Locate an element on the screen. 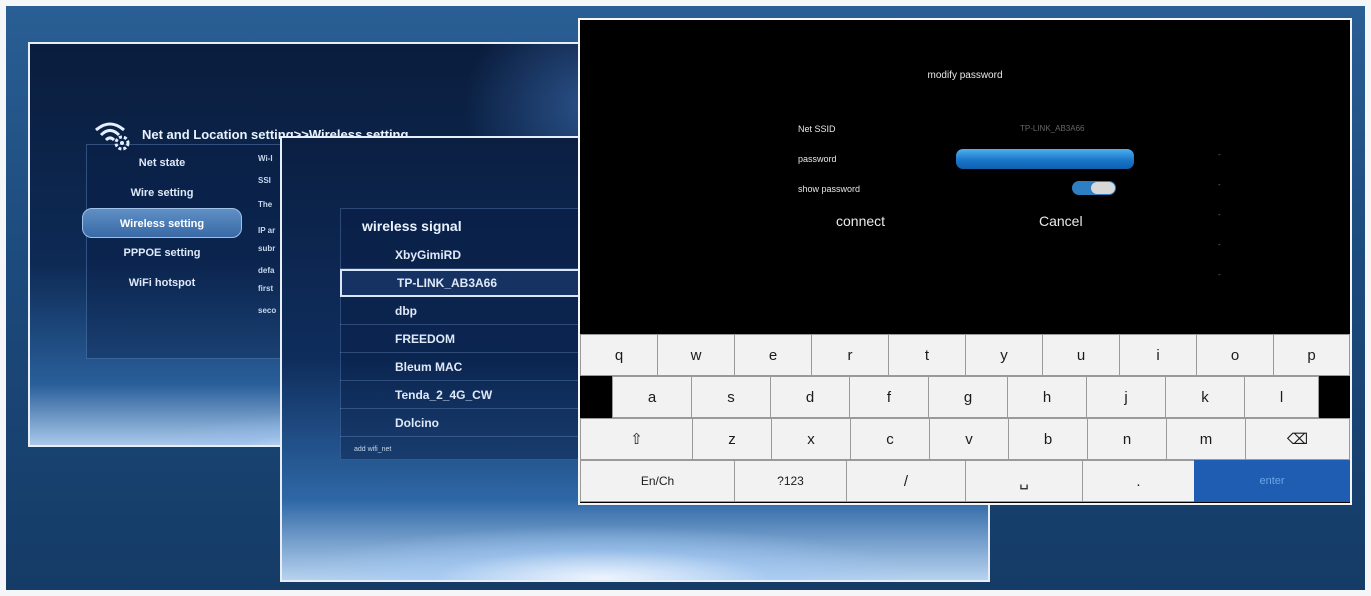 Image resolution: width=1371 pixels, height=596 pixels. key-q: q is located at coordinates (619, 355).